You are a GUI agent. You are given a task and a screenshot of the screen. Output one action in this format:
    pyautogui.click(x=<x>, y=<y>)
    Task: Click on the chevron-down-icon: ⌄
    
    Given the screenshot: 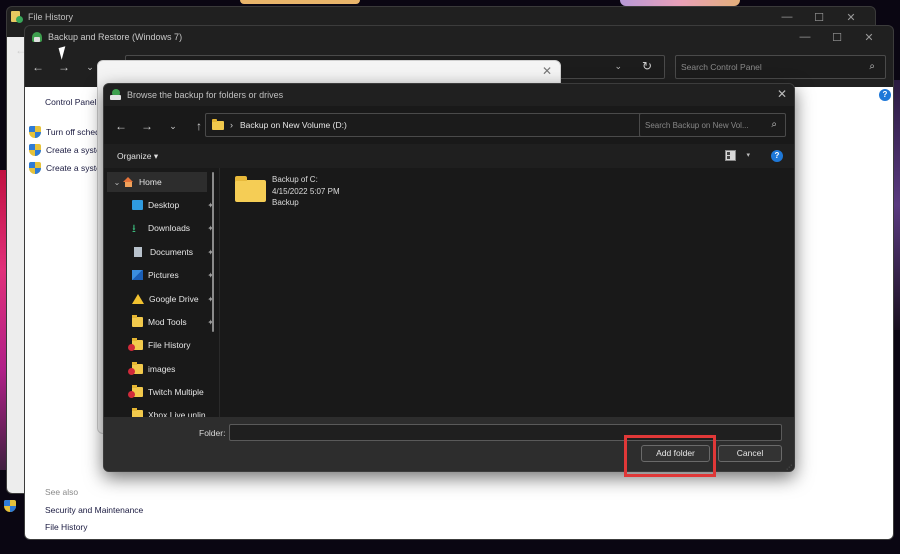 What is the action you would take?
    pyautogui.click(x=618, y=66)
    